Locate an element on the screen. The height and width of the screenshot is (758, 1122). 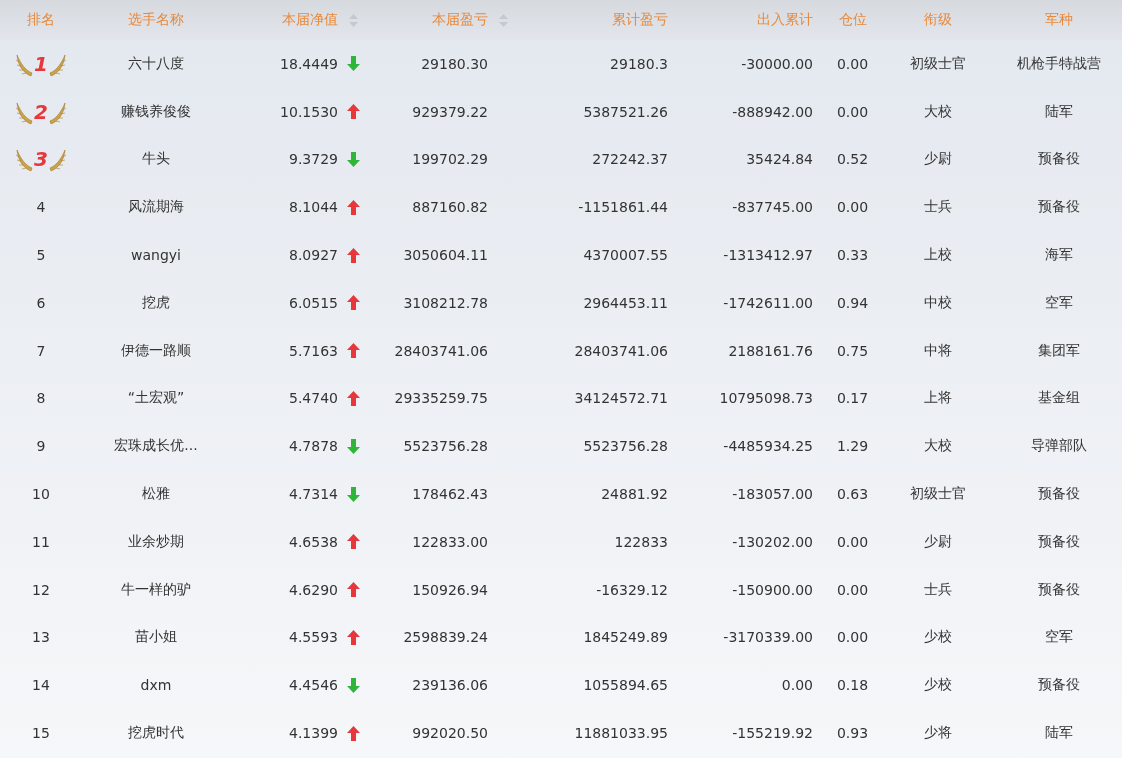
net-value: 4.1399 is located at coordinates (313, 733).